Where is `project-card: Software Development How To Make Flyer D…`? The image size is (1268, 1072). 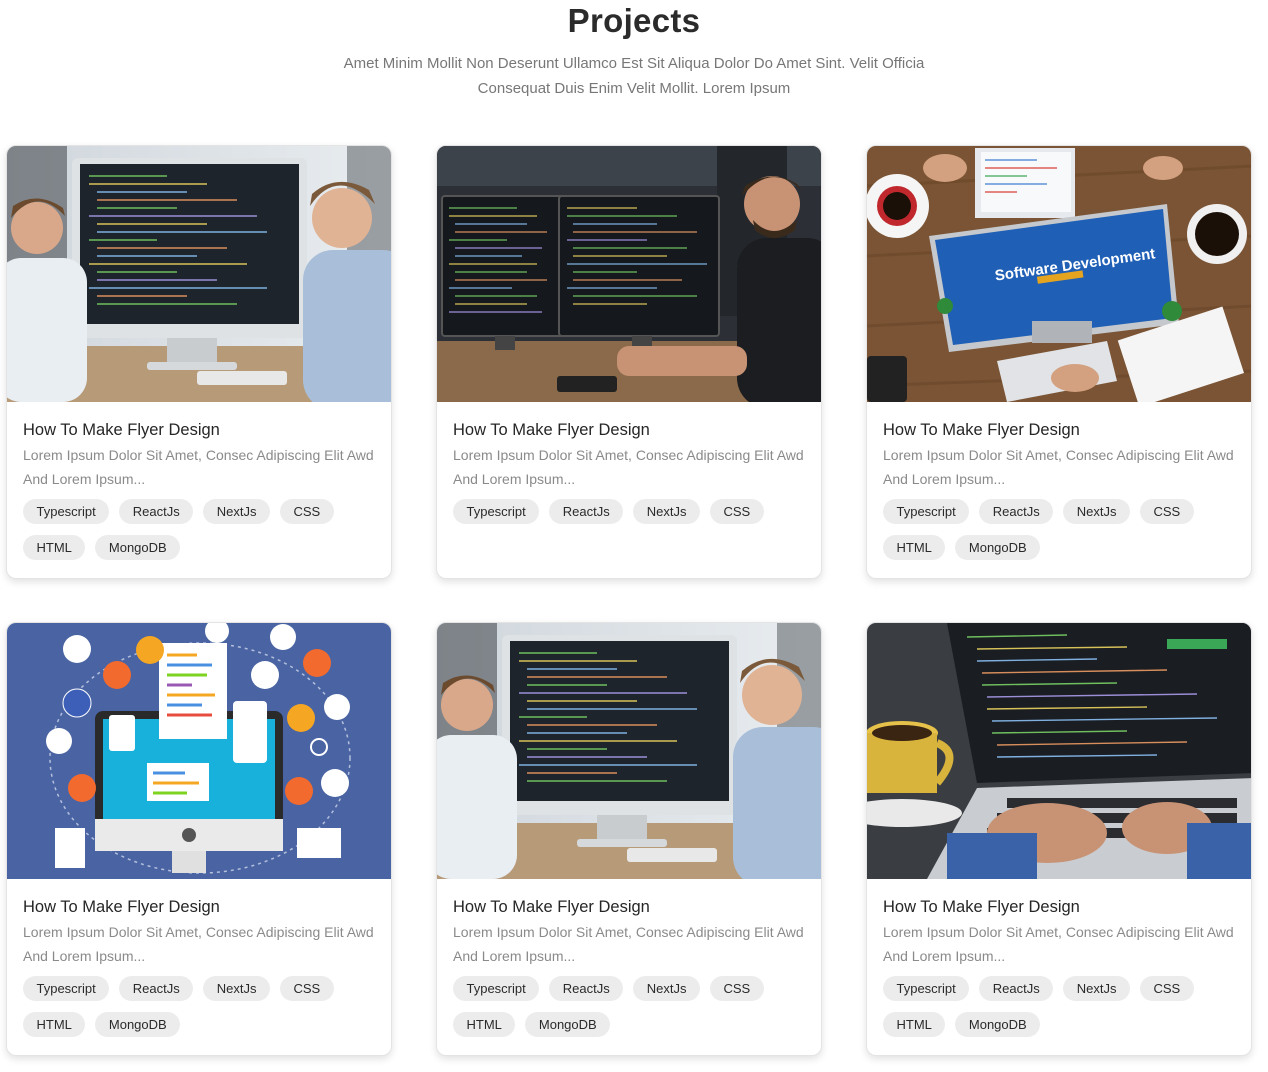
project-card: Software Development How To Make Flyer D… is located at coordinates (1059, 362).